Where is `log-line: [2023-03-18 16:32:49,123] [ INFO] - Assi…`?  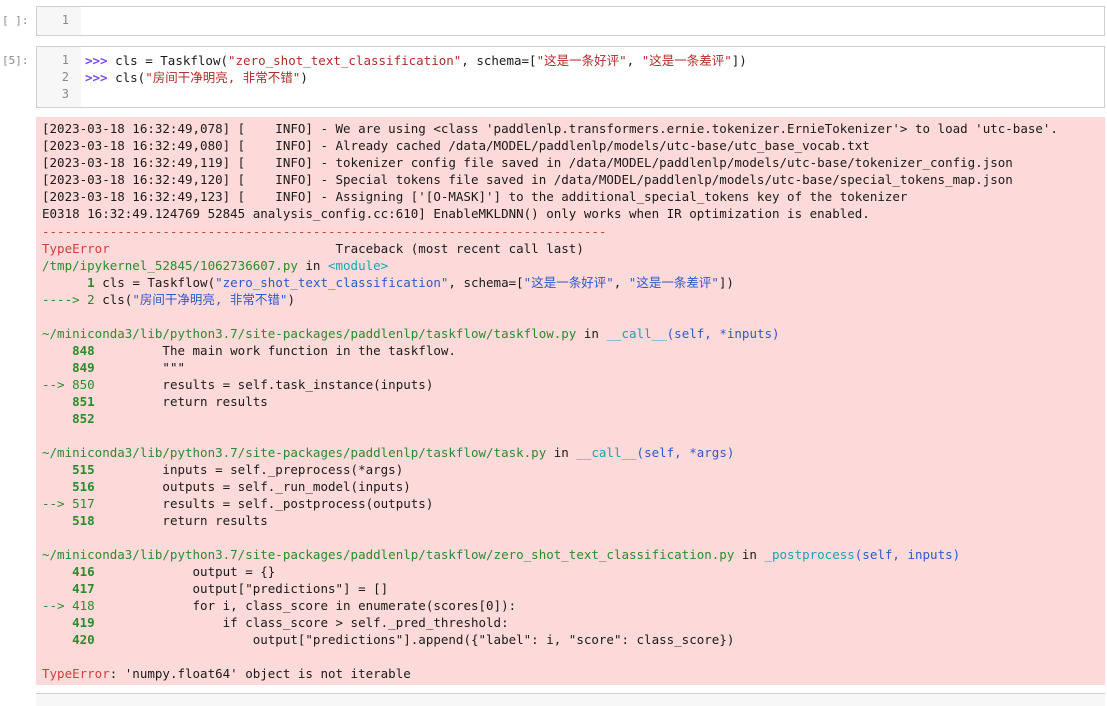
log-line: [2023-03-18 16:32:49,123] [ INFO] - Assi… is located at coordinates (475, 196).